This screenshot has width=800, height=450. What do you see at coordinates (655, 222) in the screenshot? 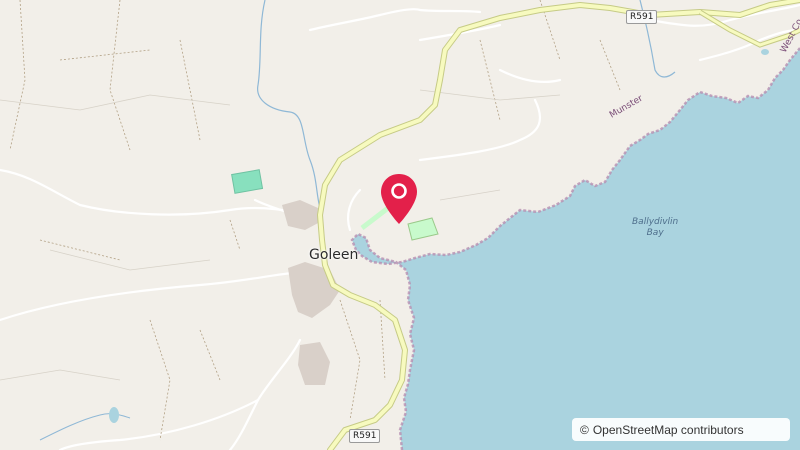
I see `bay-label-line1: Ballydivlin` at bounding box center [655, 222].